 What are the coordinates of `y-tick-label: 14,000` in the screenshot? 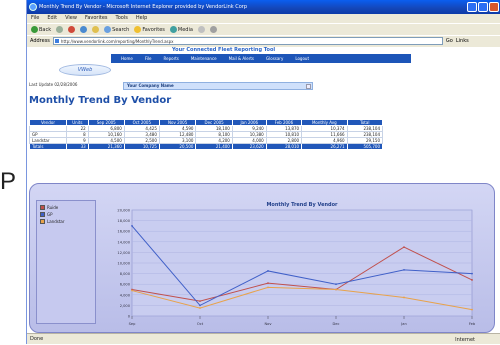 It's located at (123, 242).